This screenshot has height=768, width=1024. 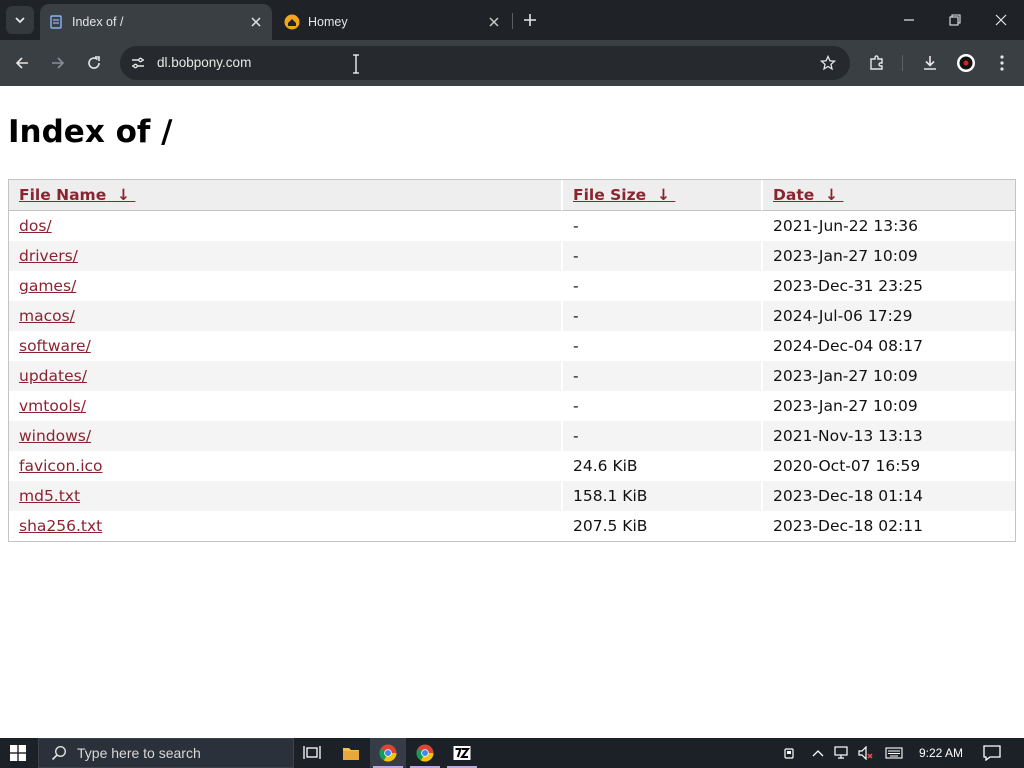 What do you see at coordinates (512, 226) in the screenshot?
I see `table-row: dos/ - 2021-Jun-22 13:36` at bounding box center [512, 226].